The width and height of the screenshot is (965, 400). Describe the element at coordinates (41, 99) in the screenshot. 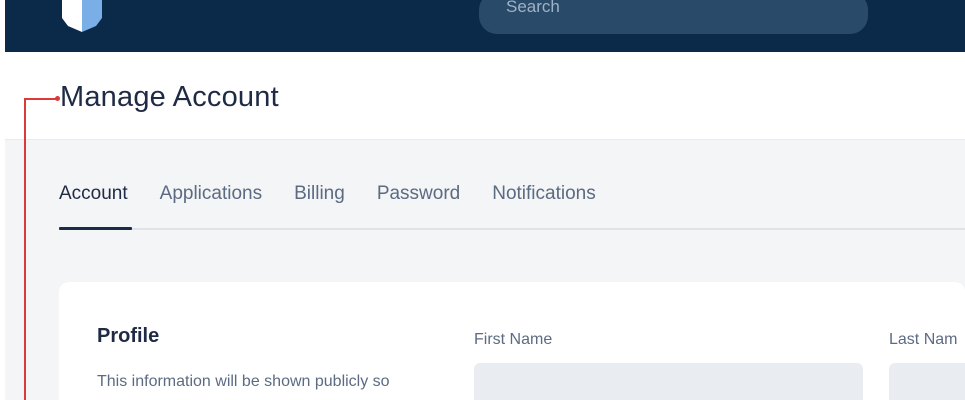

I see `annotation-line-horizontal` at that location.